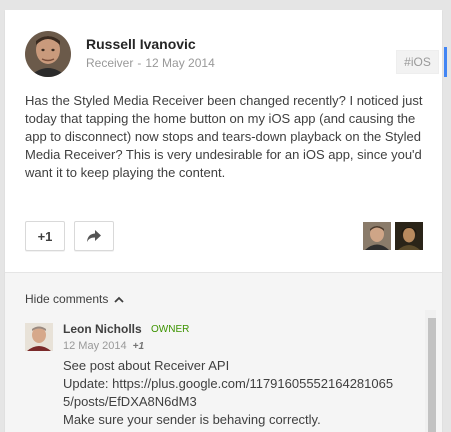 This screenshot has width=451, height=432. I want to click on comment-author-name: Leon Nicholls, so click(102, 329).